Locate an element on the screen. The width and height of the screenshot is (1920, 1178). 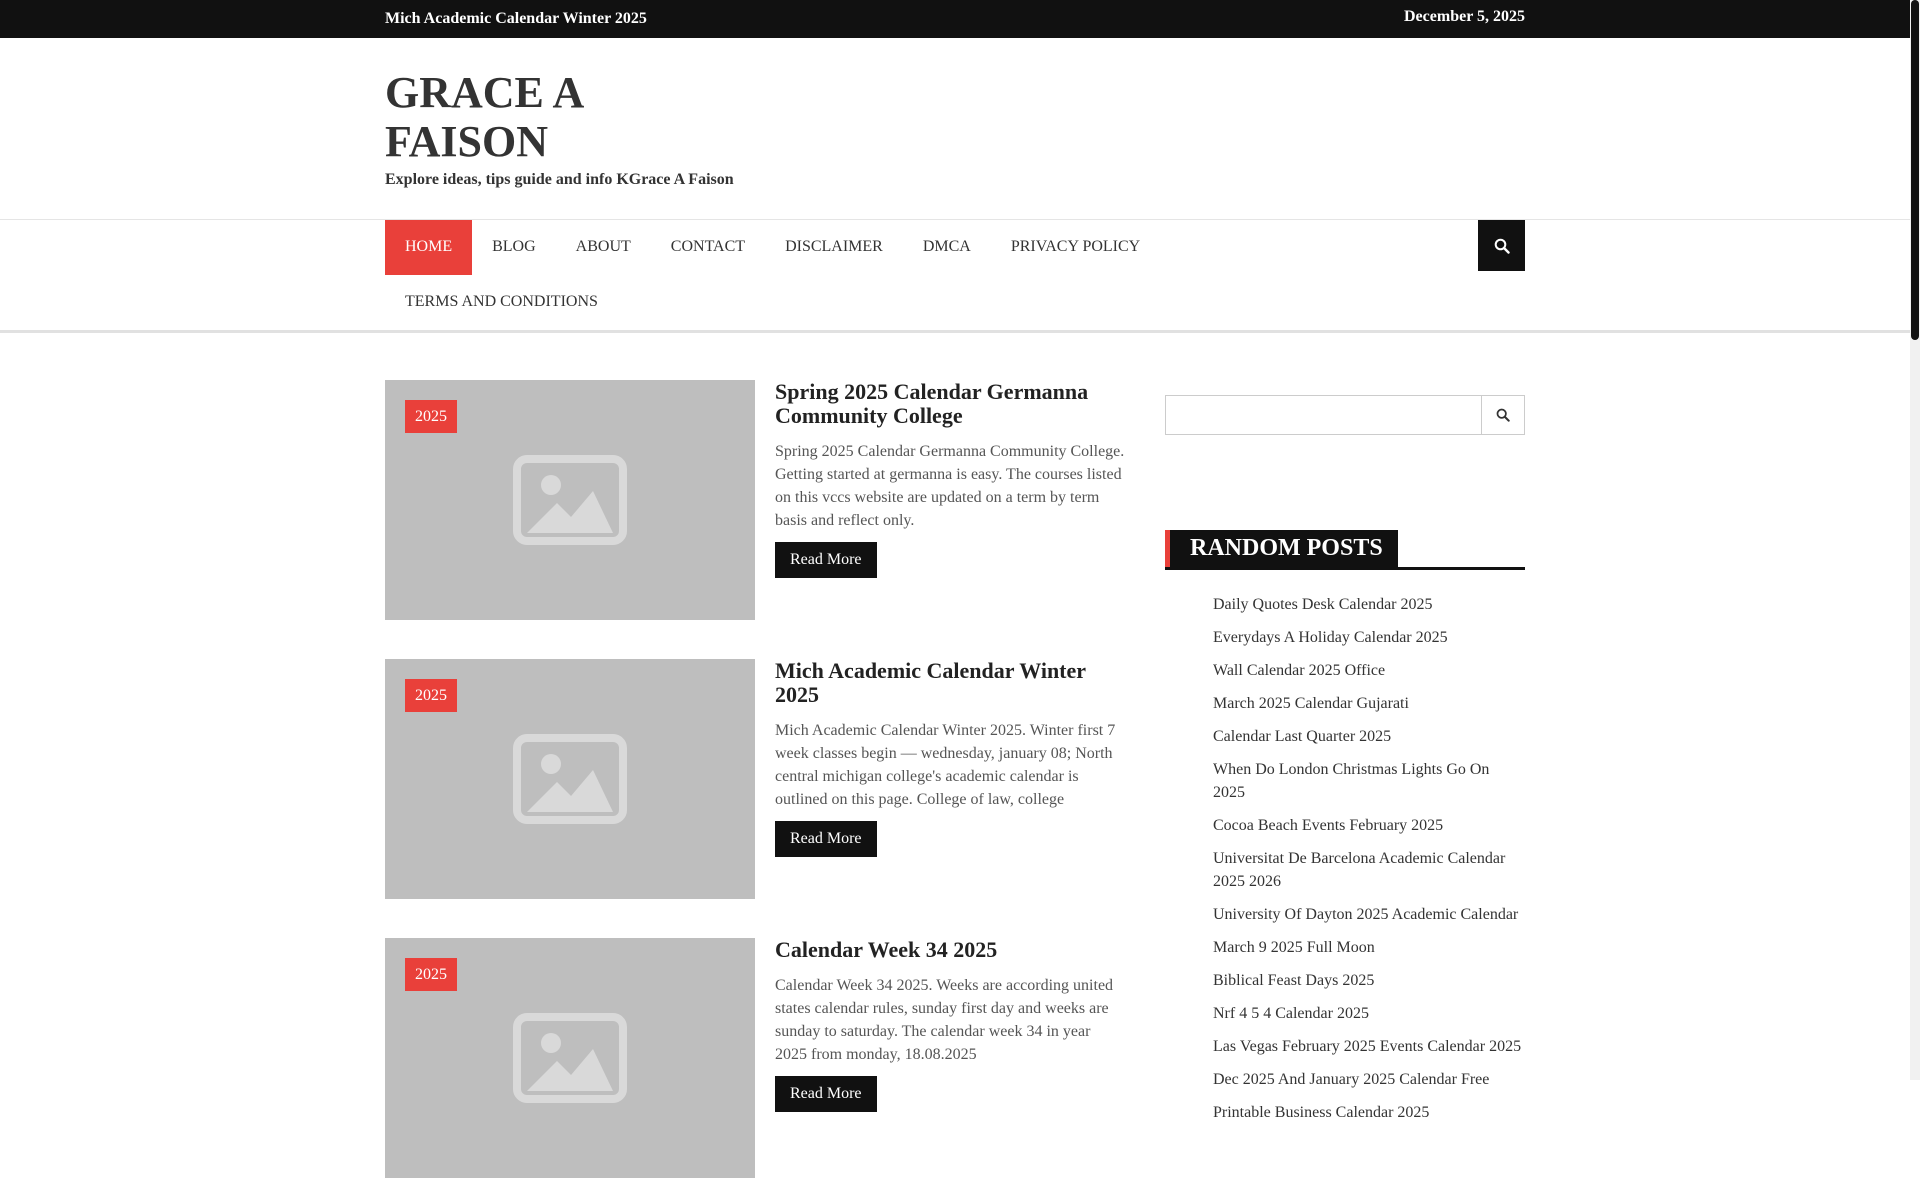
random-post-link: Wall Calendar 2025 Office is located at coordinates (1369, 670).